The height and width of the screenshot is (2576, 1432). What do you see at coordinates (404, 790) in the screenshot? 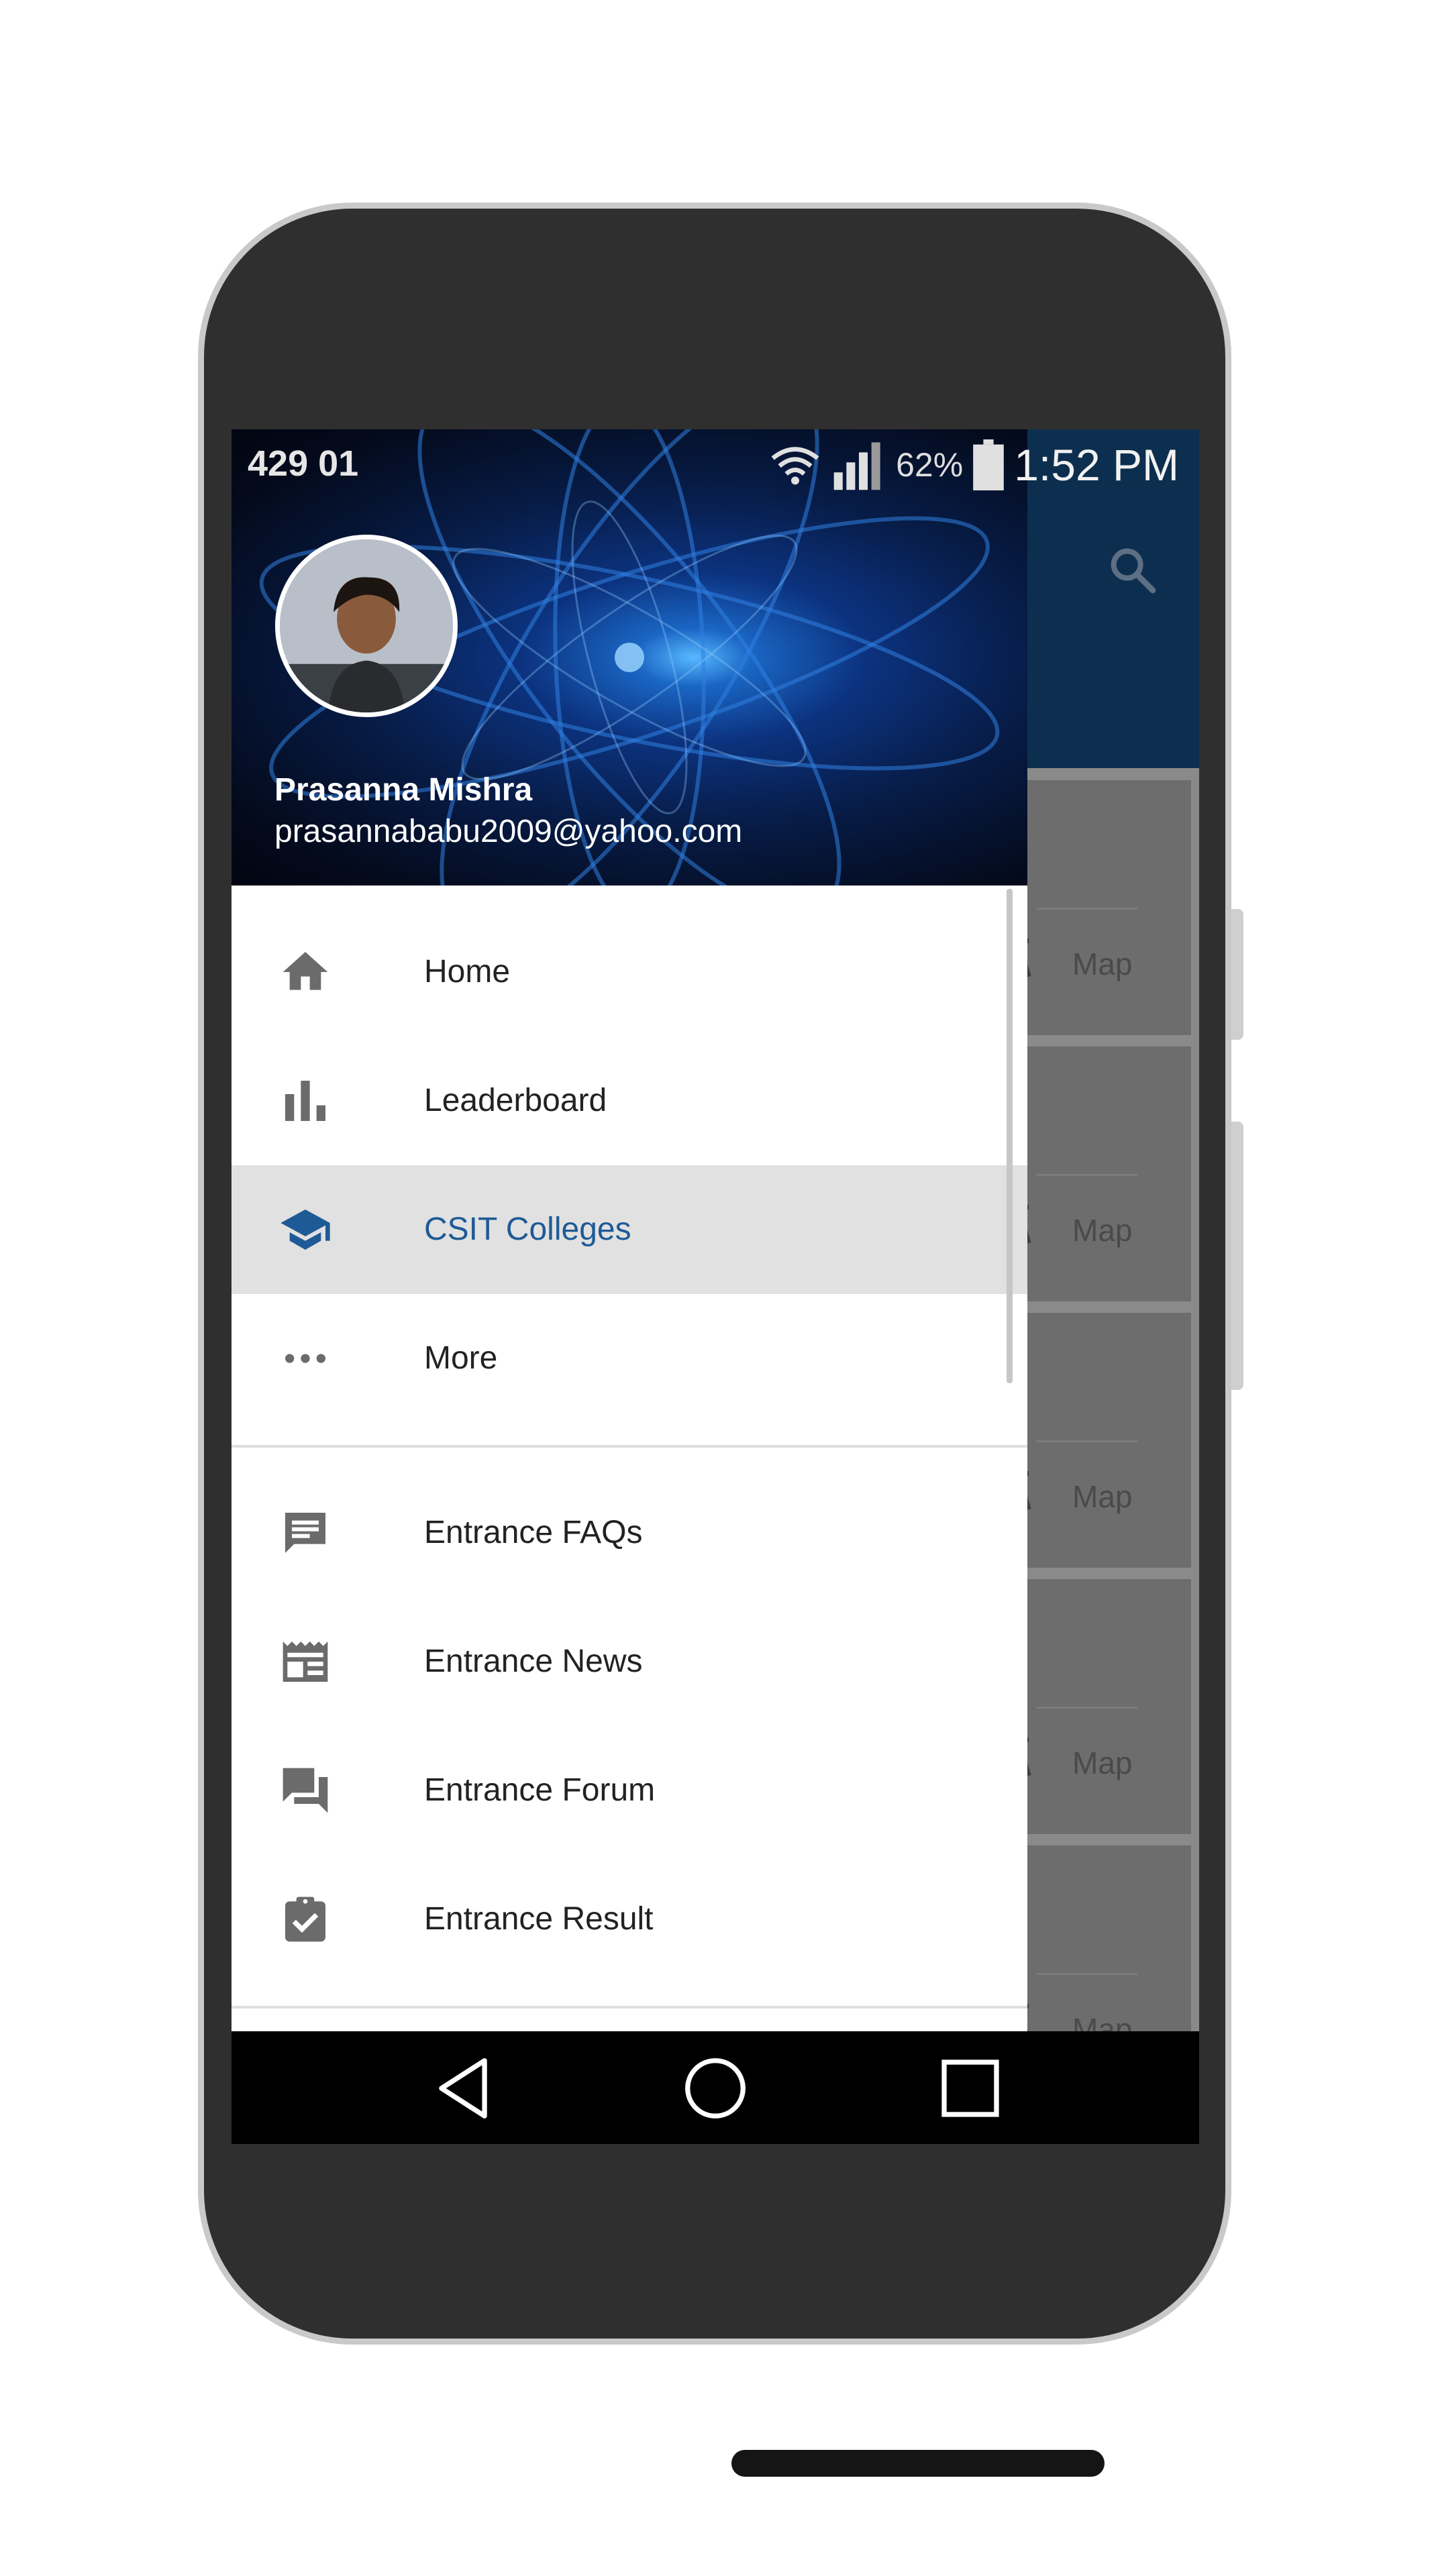
I see `user-name: Prasanna Mishra` at bounding box center [404, 790].